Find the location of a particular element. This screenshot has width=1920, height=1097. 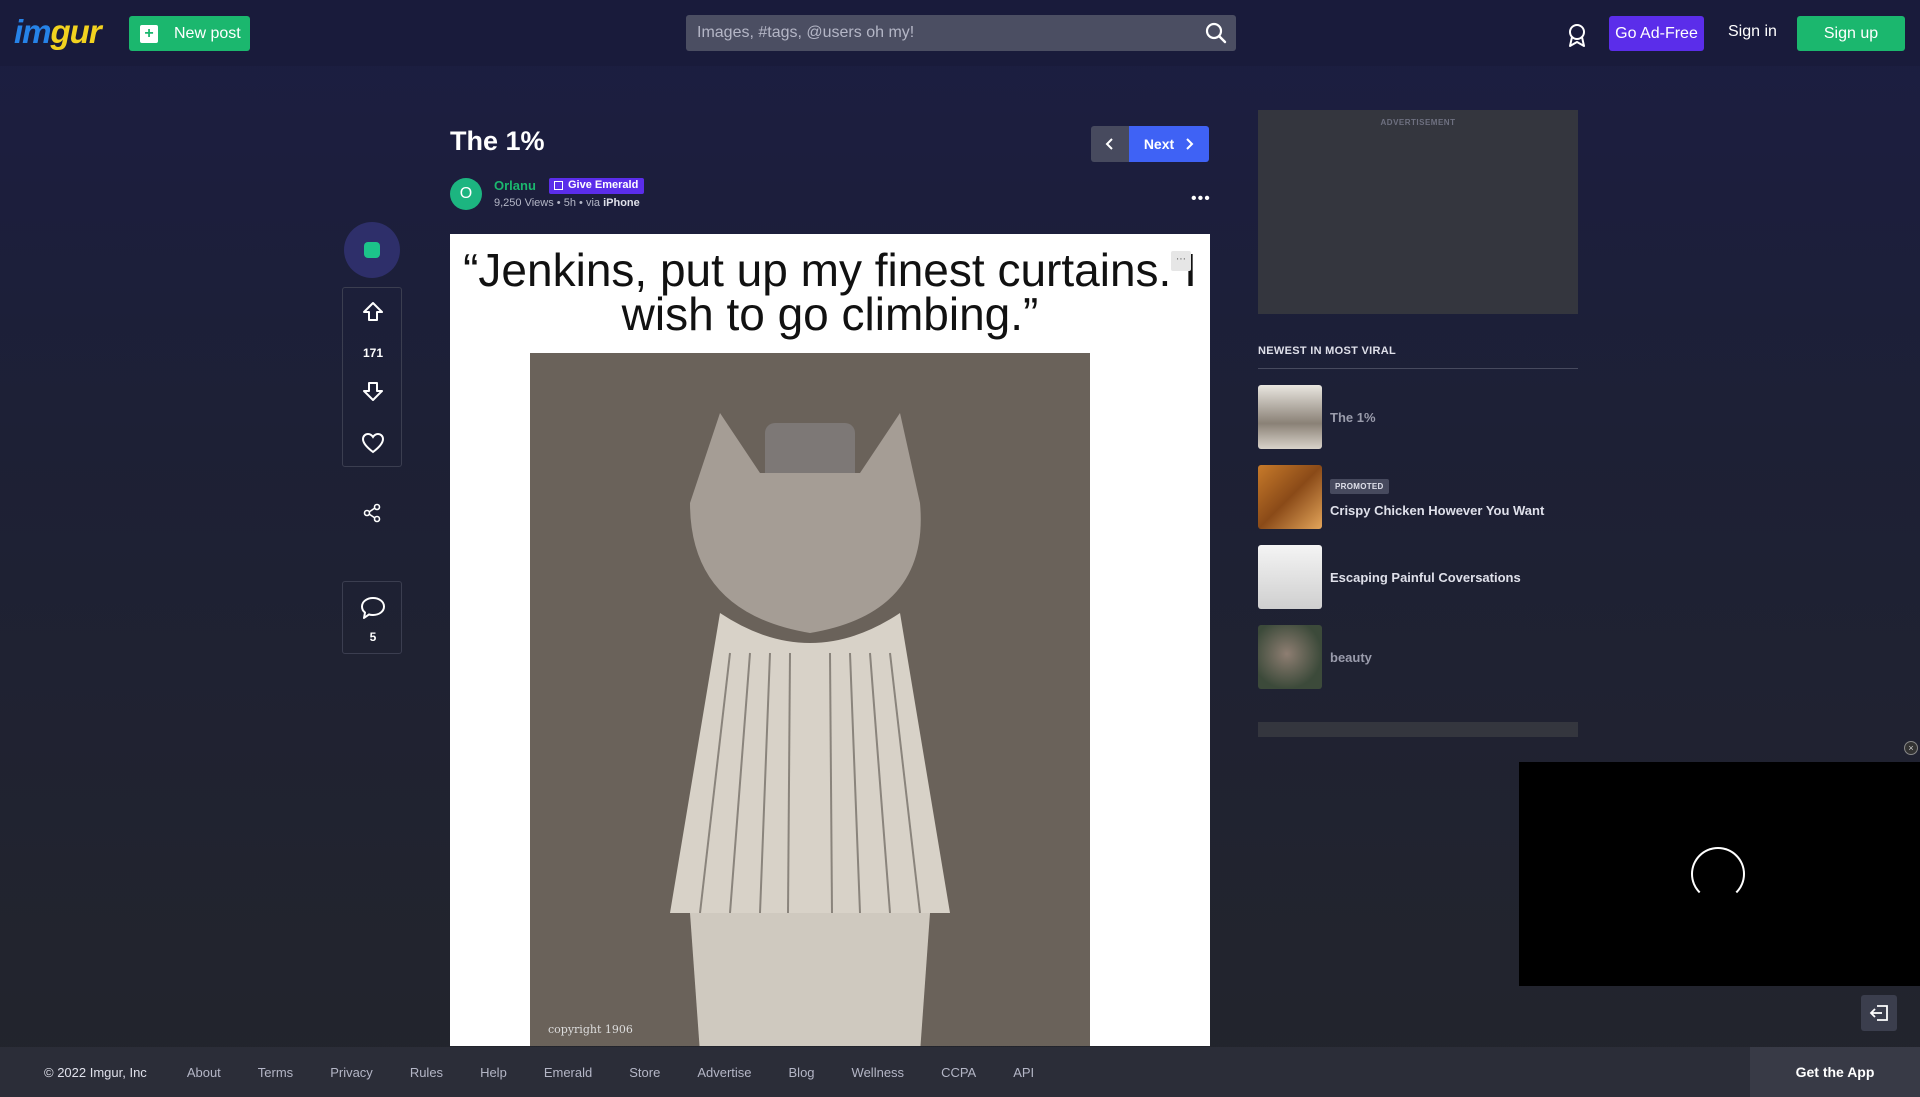

viral-item: beauty is located at coordinates (1418, 657).